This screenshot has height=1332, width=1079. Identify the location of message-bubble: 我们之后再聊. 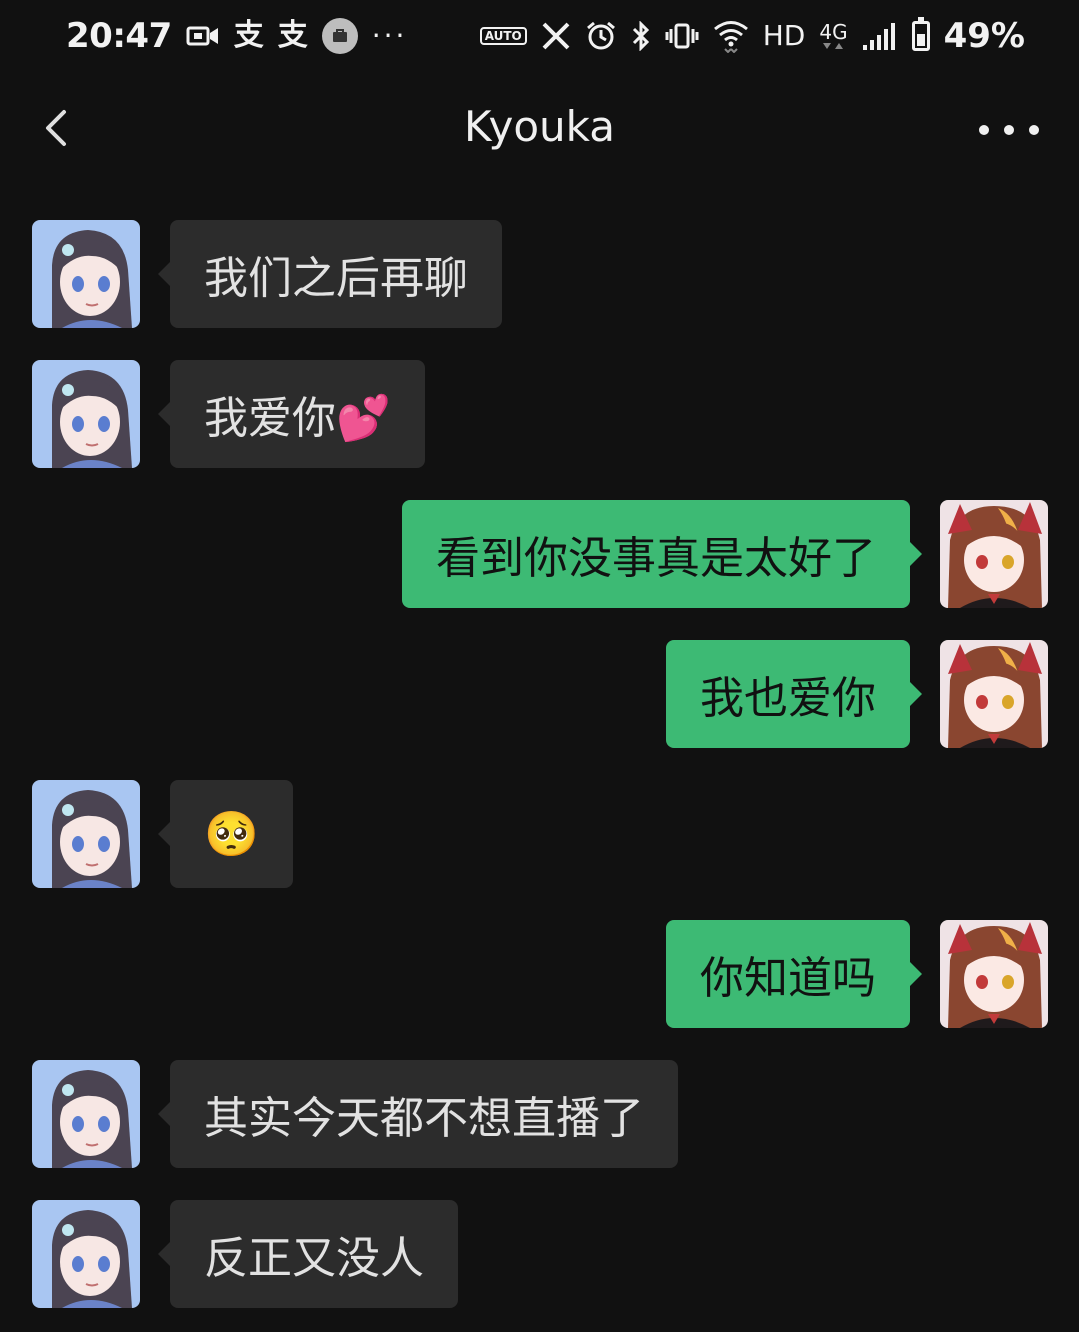
(330, 274).